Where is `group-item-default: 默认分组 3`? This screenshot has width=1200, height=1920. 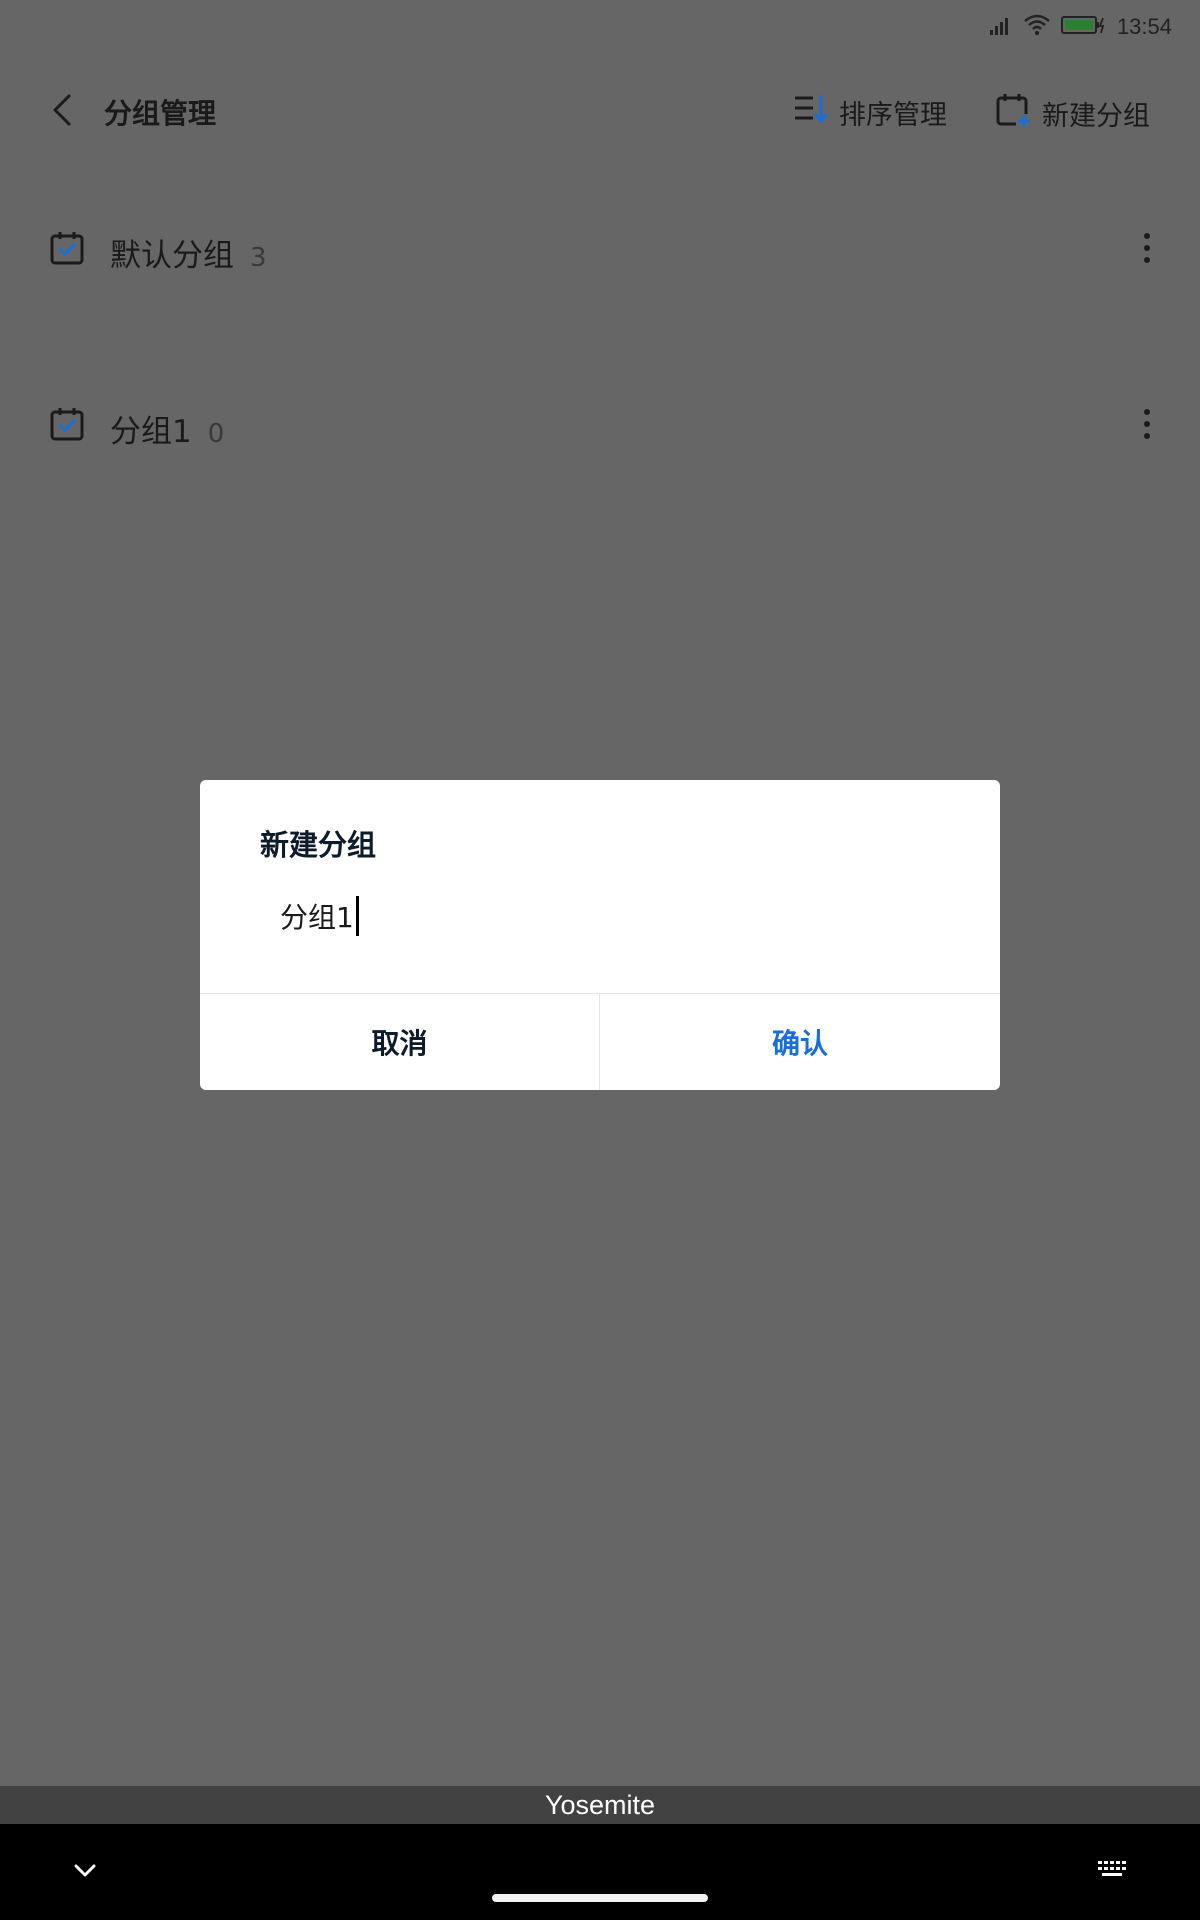
group-item-default: 默认分组 3 is located at coordinates (600, 250).